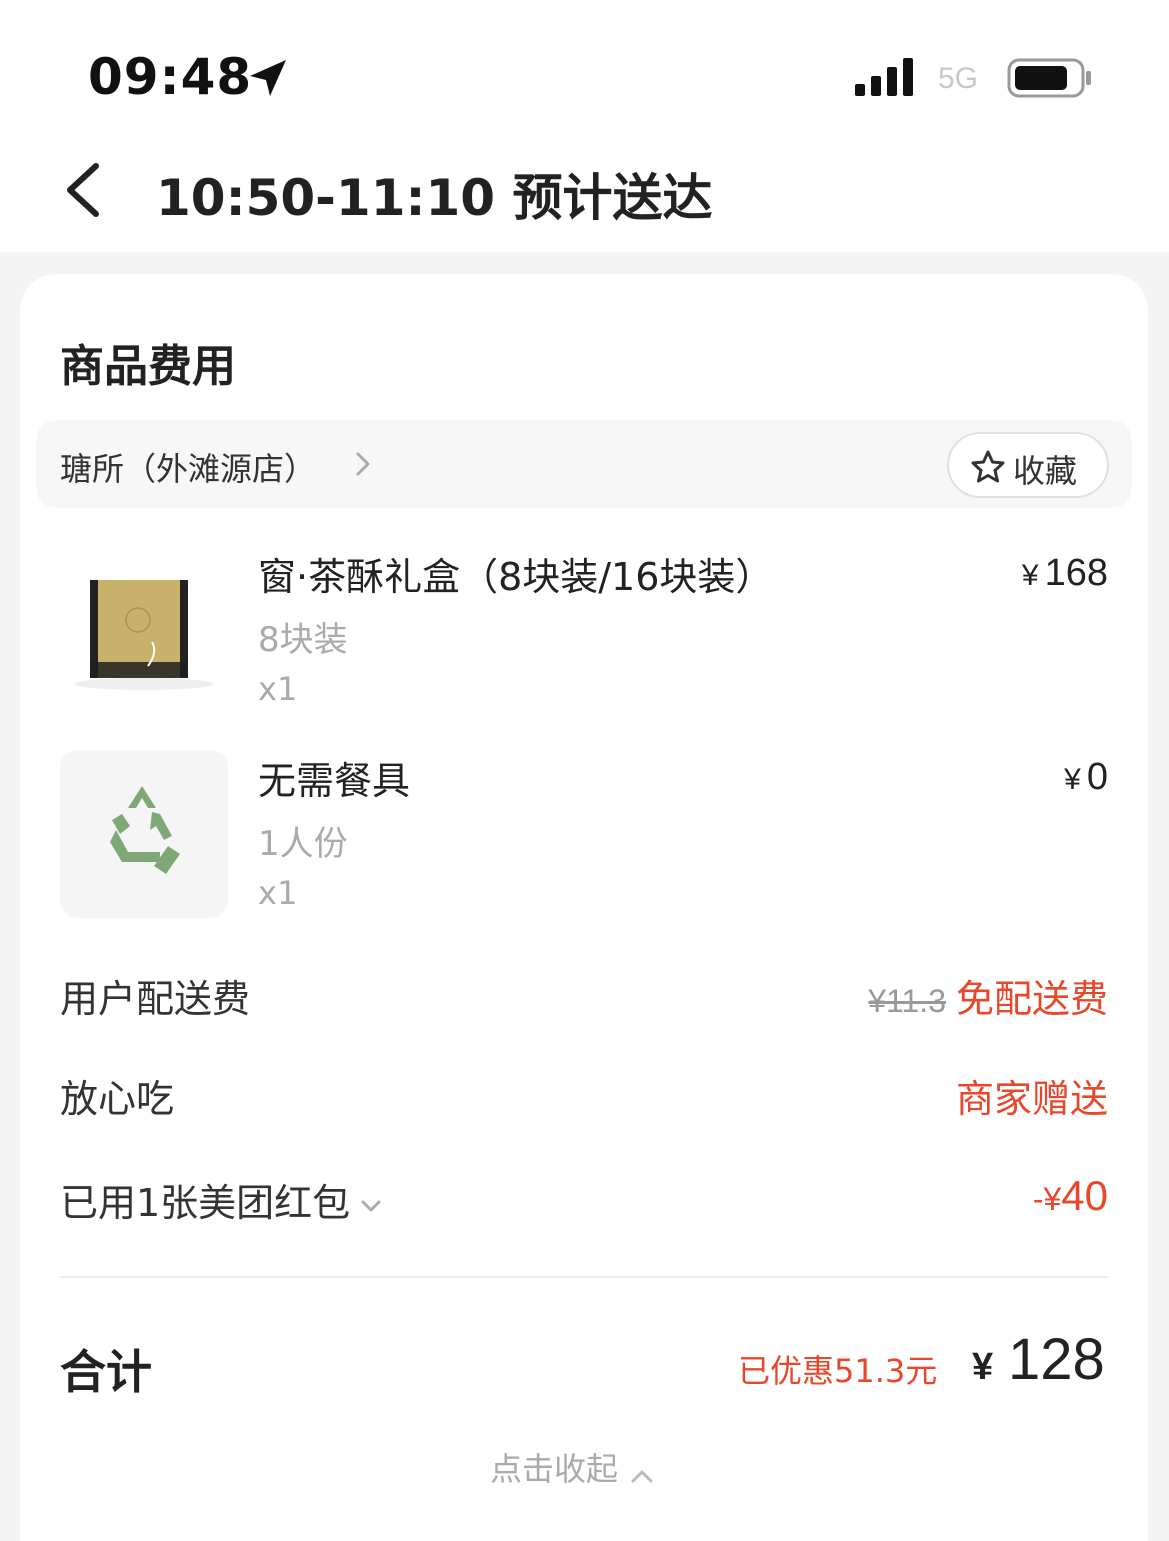 Image resolution: width=1169 pixels, height=1541 pixels. I want to click on item-name: 无需餐具, so click(334, 781).